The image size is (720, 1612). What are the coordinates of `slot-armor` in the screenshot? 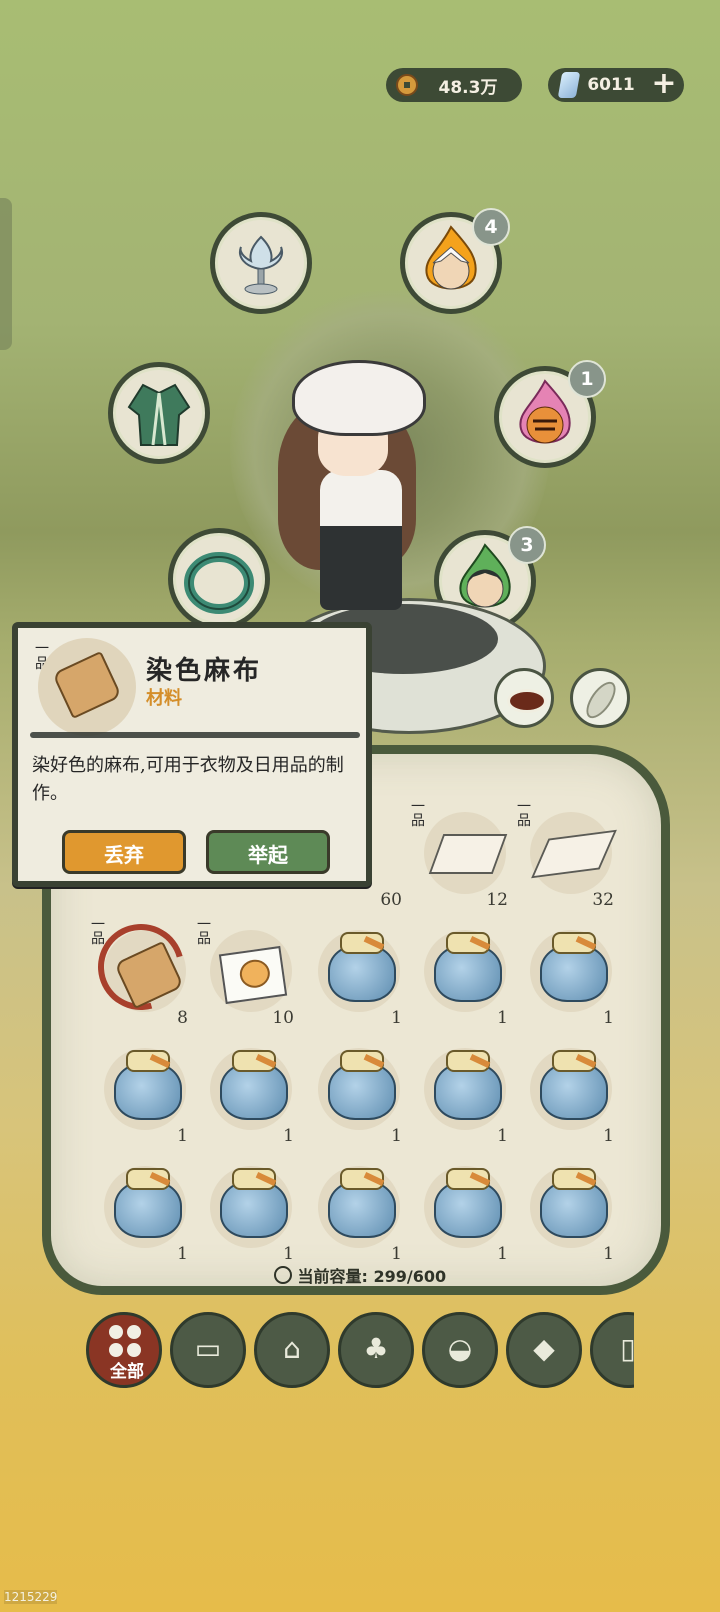 It's located at (159, 413).